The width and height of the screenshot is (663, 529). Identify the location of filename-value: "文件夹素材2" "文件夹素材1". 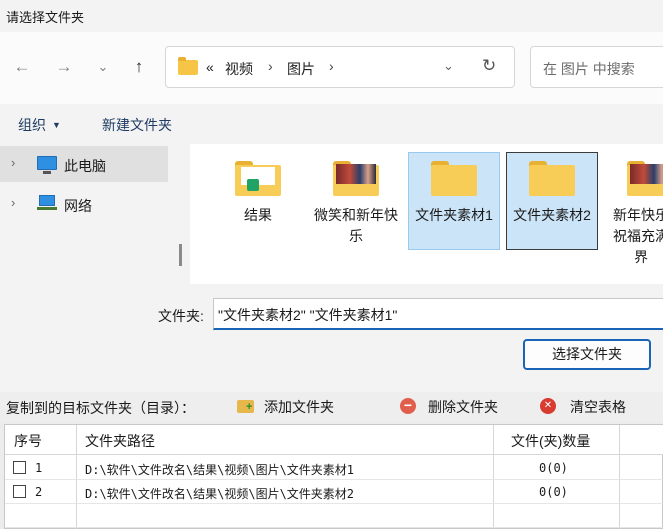
(308, 315).